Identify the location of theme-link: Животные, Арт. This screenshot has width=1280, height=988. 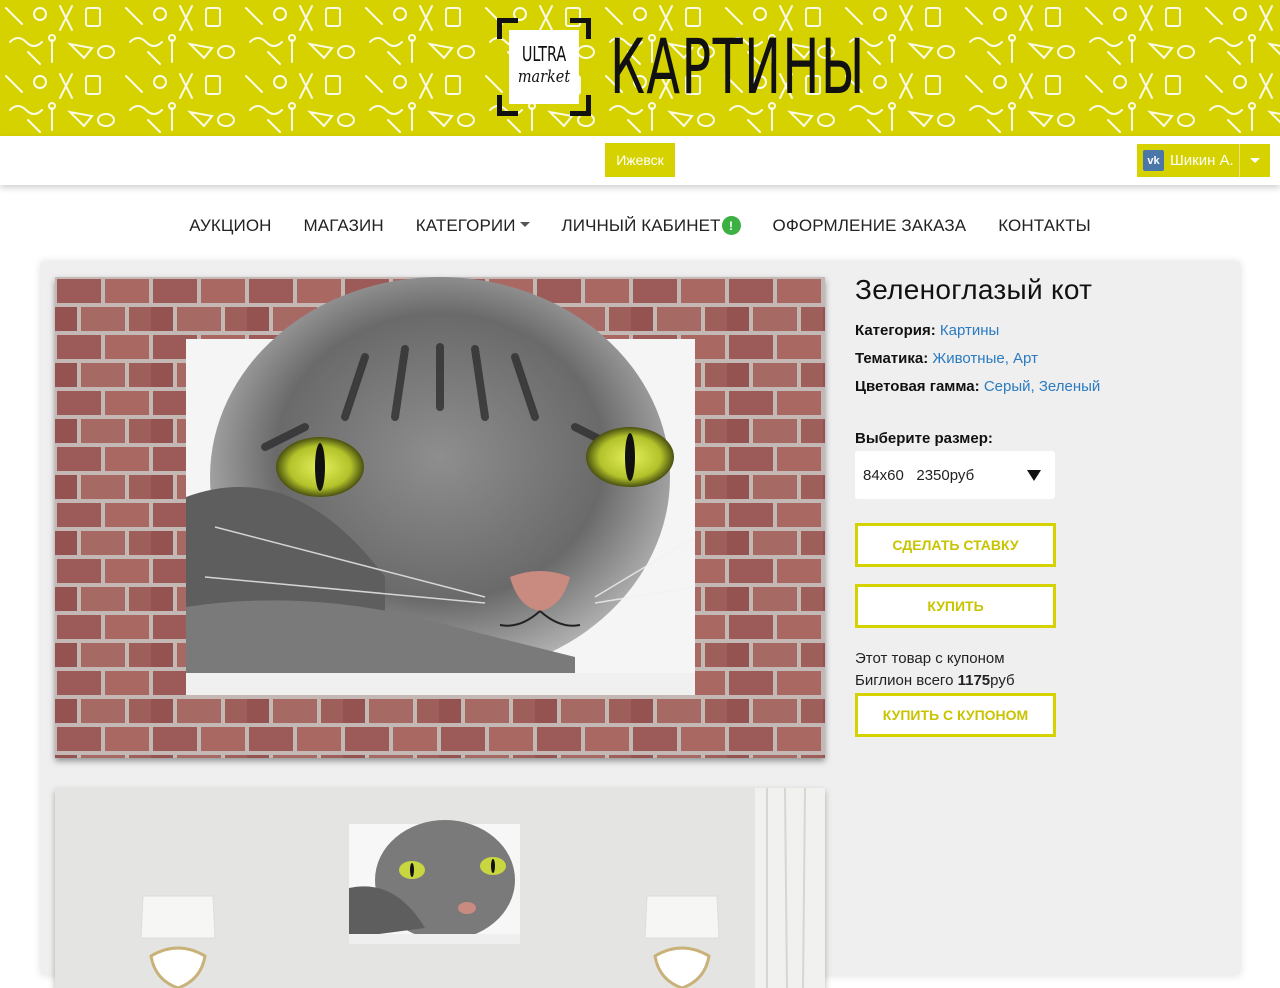
(985, 358).